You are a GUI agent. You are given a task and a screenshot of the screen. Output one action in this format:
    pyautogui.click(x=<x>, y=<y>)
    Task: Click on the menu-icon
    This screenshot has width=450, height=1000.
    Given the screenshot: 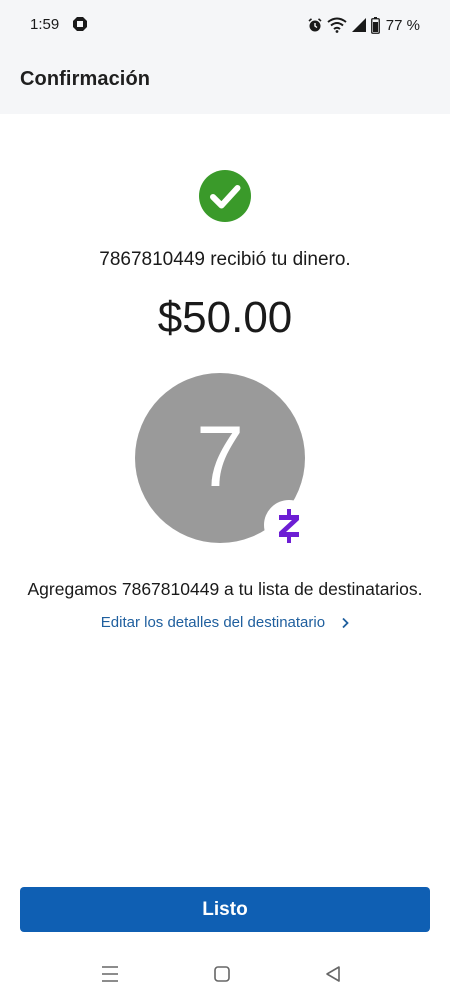 What is the action you would take?
    pyautogui.click(x=110, y=974)
    